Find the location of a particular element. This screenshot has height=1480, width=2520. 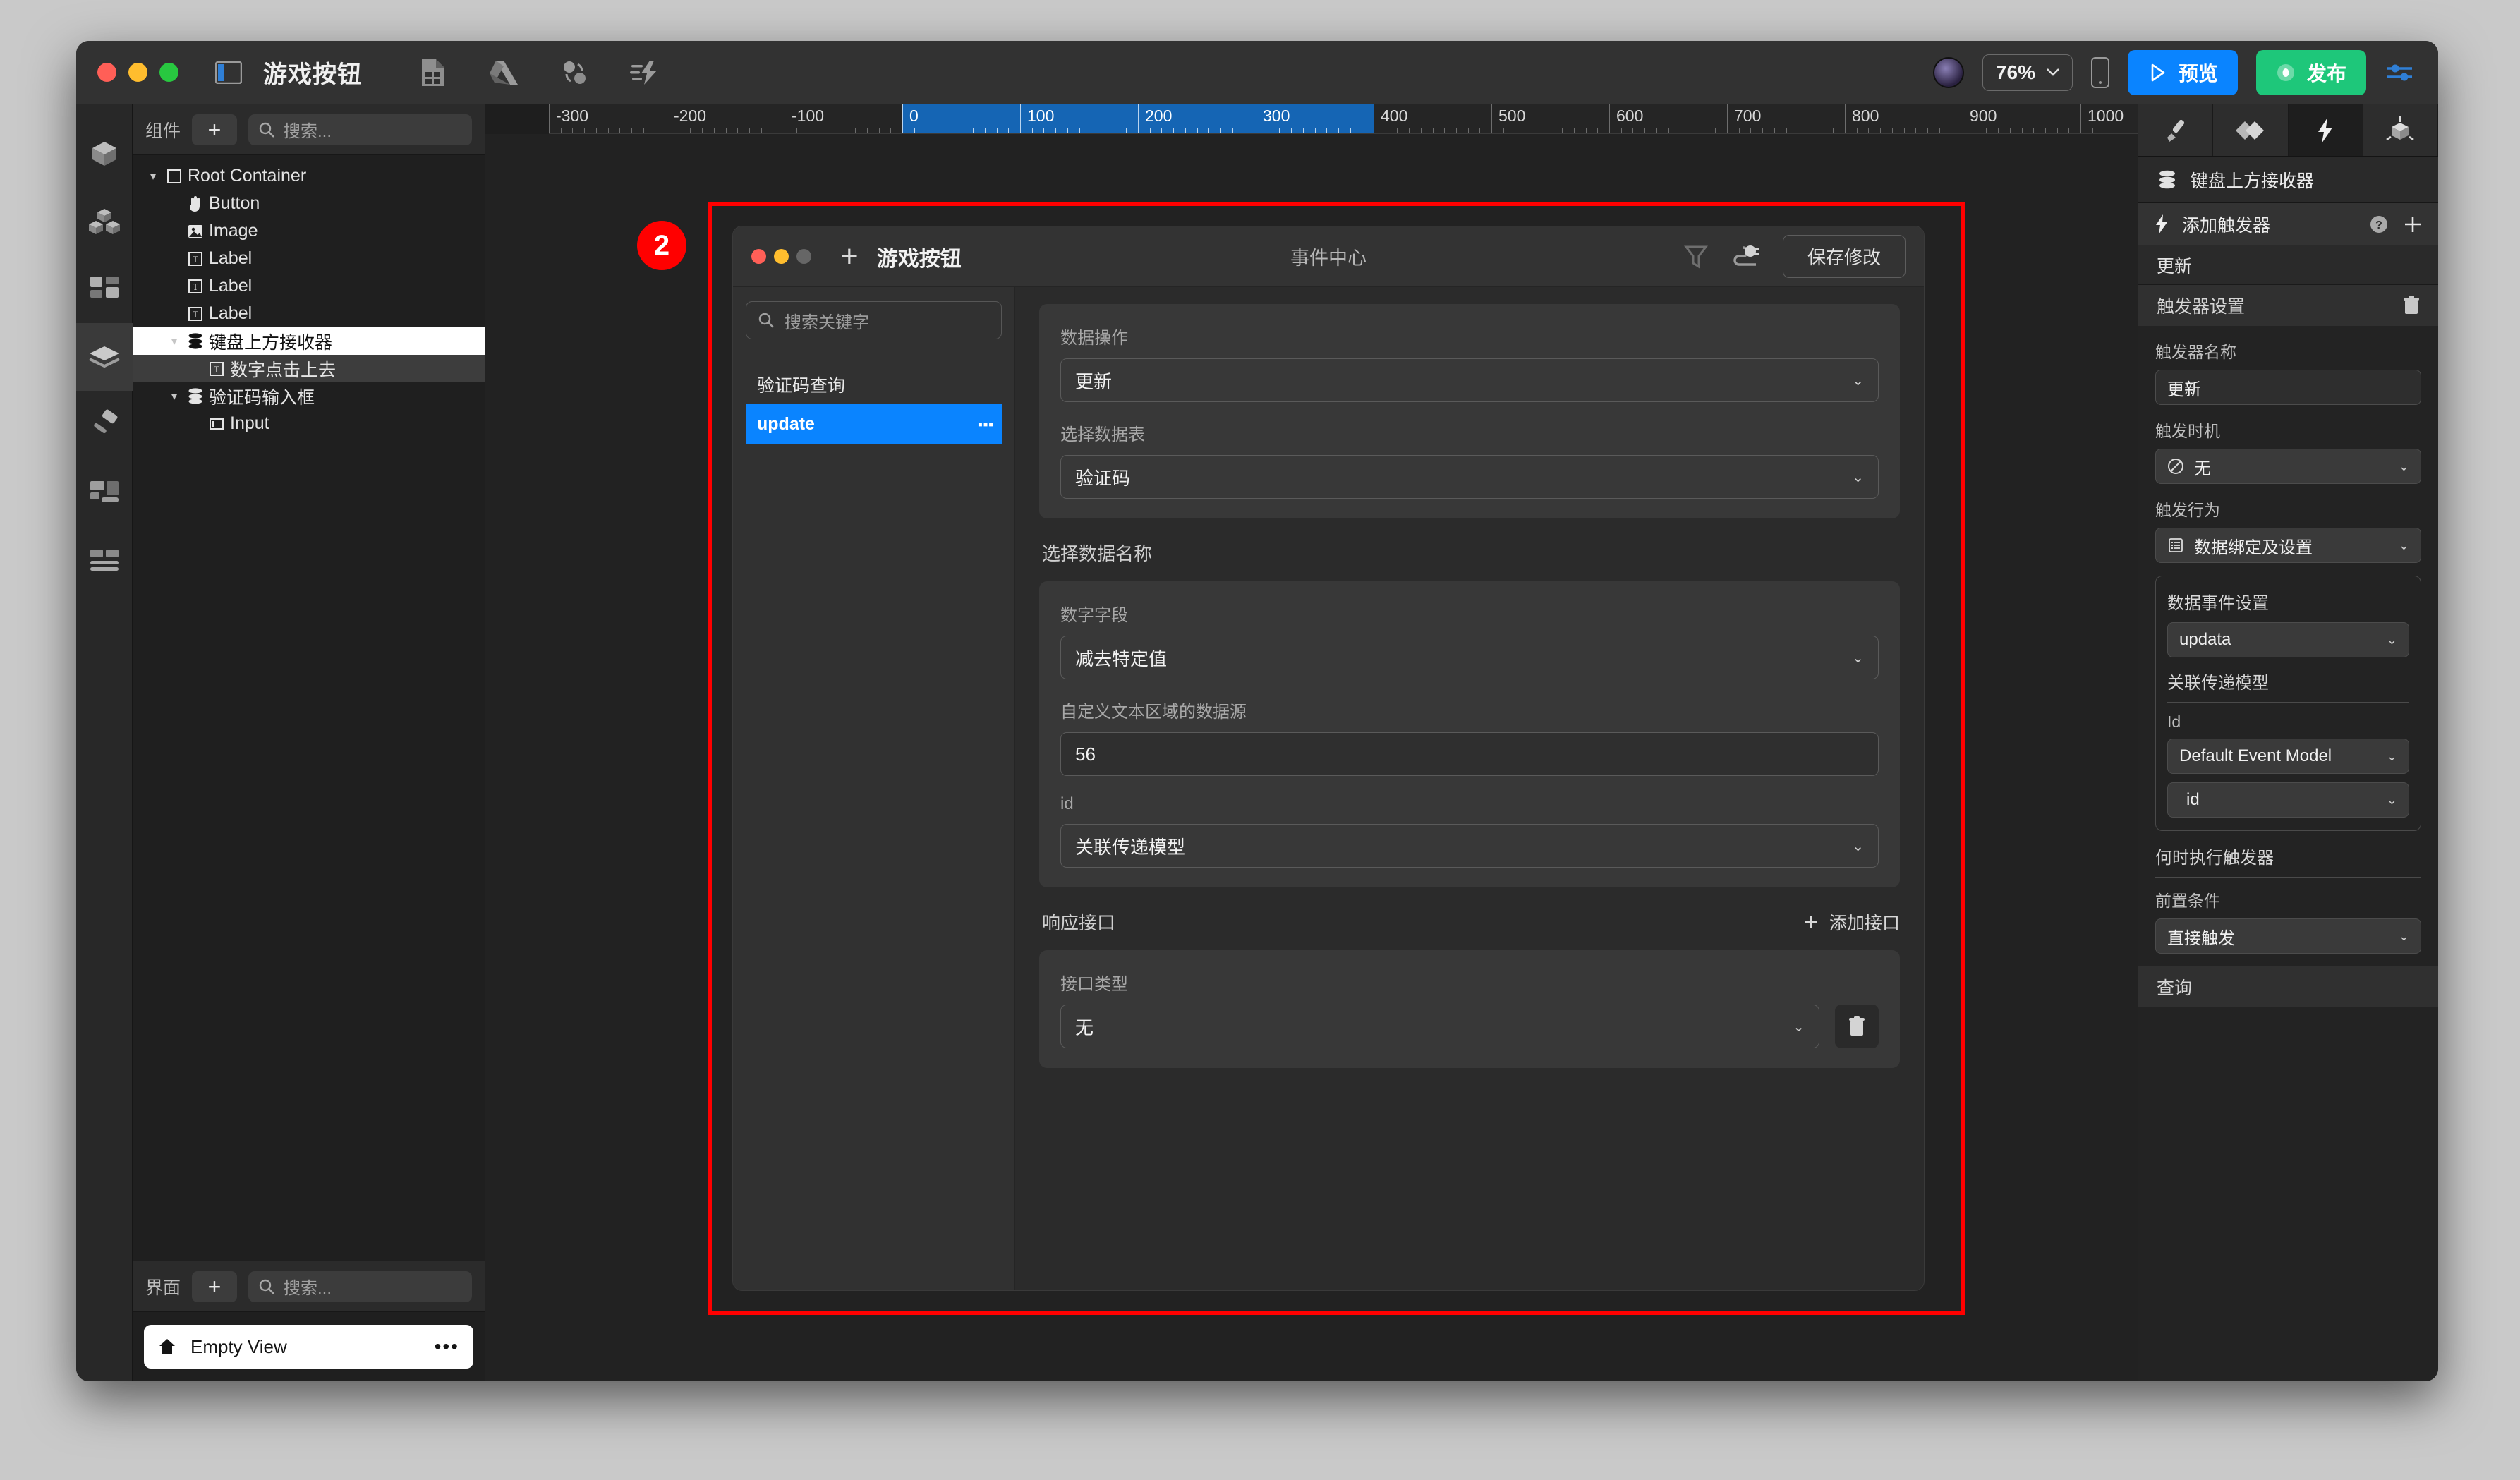

id-select: 关联传递模型 ⌄ is located at coordinates (1470, 846).